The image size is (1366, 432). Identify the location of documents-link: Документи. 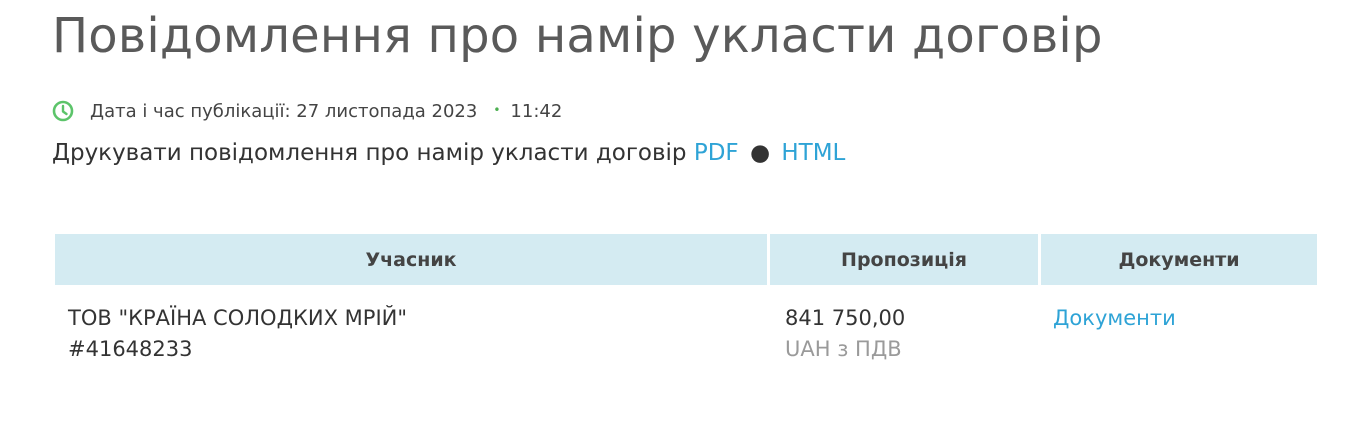
(1114, 318).